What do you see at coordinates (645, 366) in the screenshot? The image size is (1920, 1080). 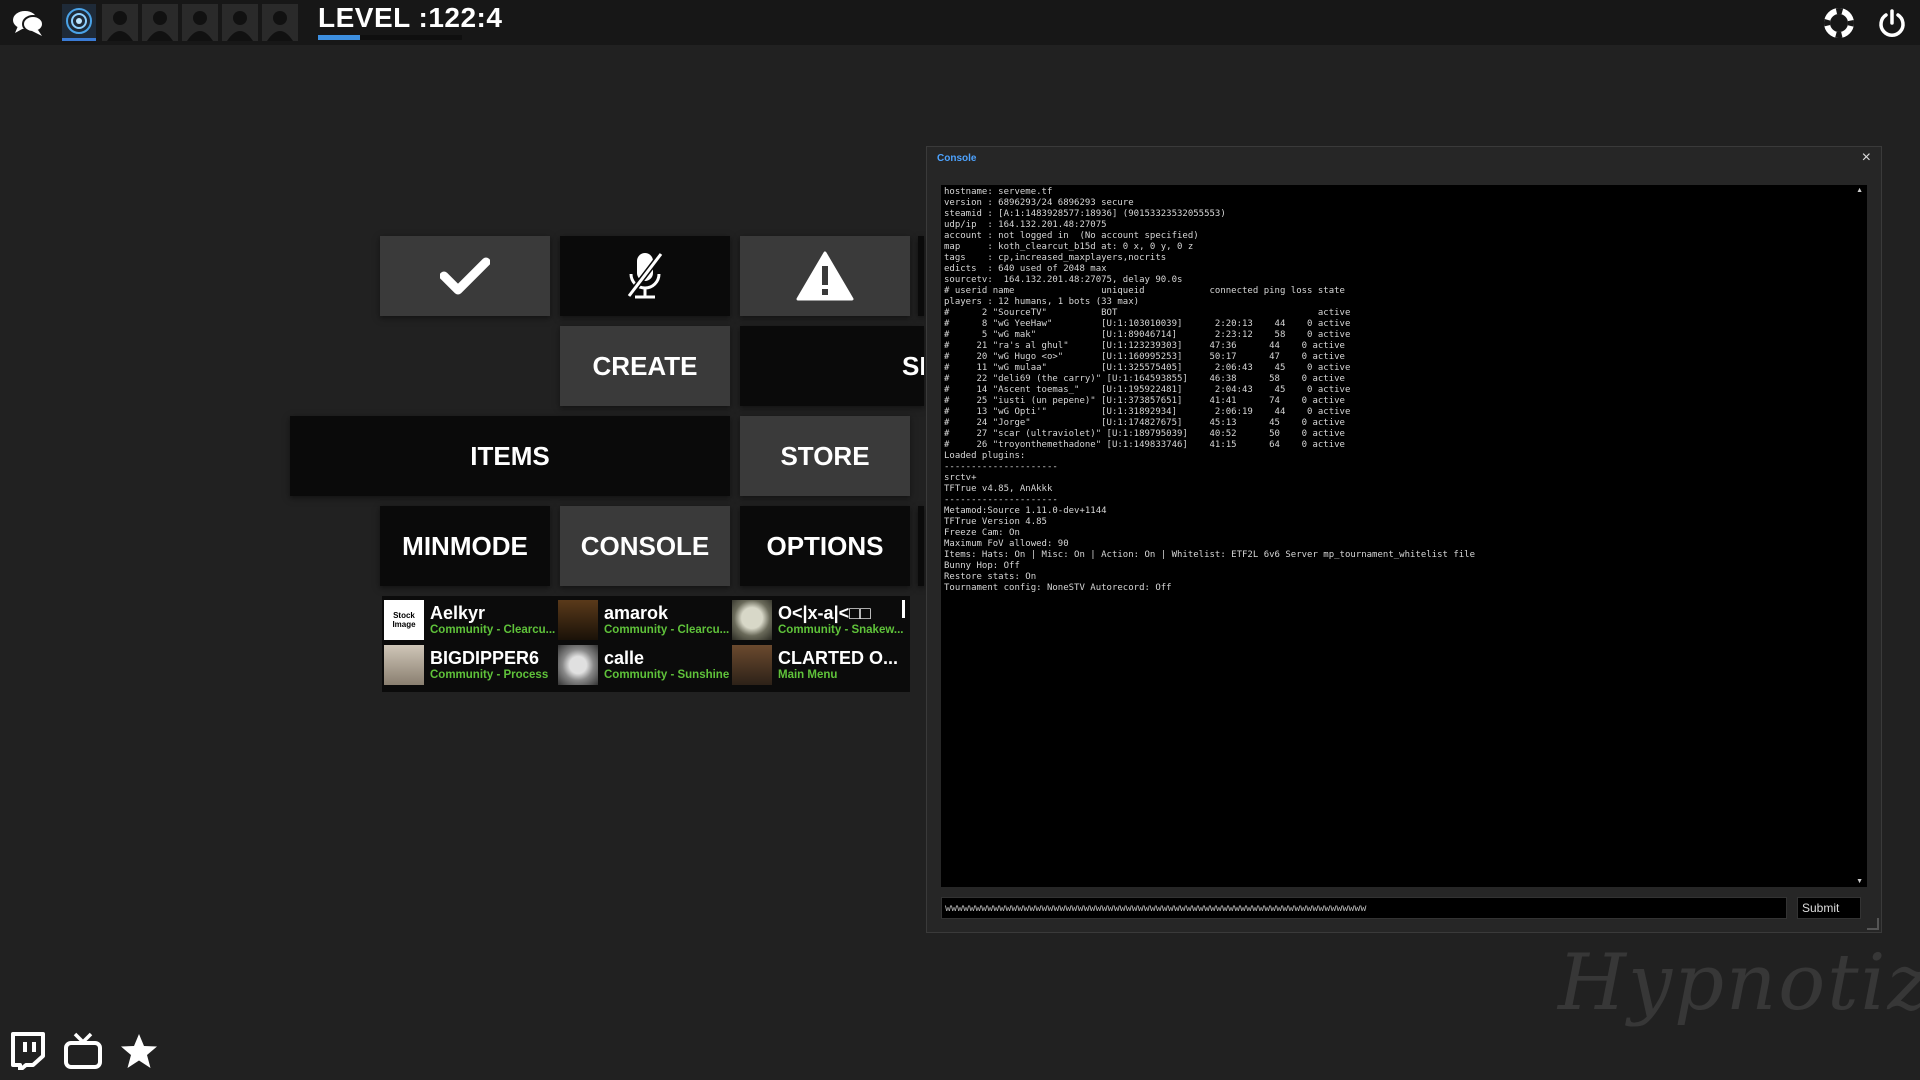 I see `create-button: CREATE` at bounding box center [645, 366].